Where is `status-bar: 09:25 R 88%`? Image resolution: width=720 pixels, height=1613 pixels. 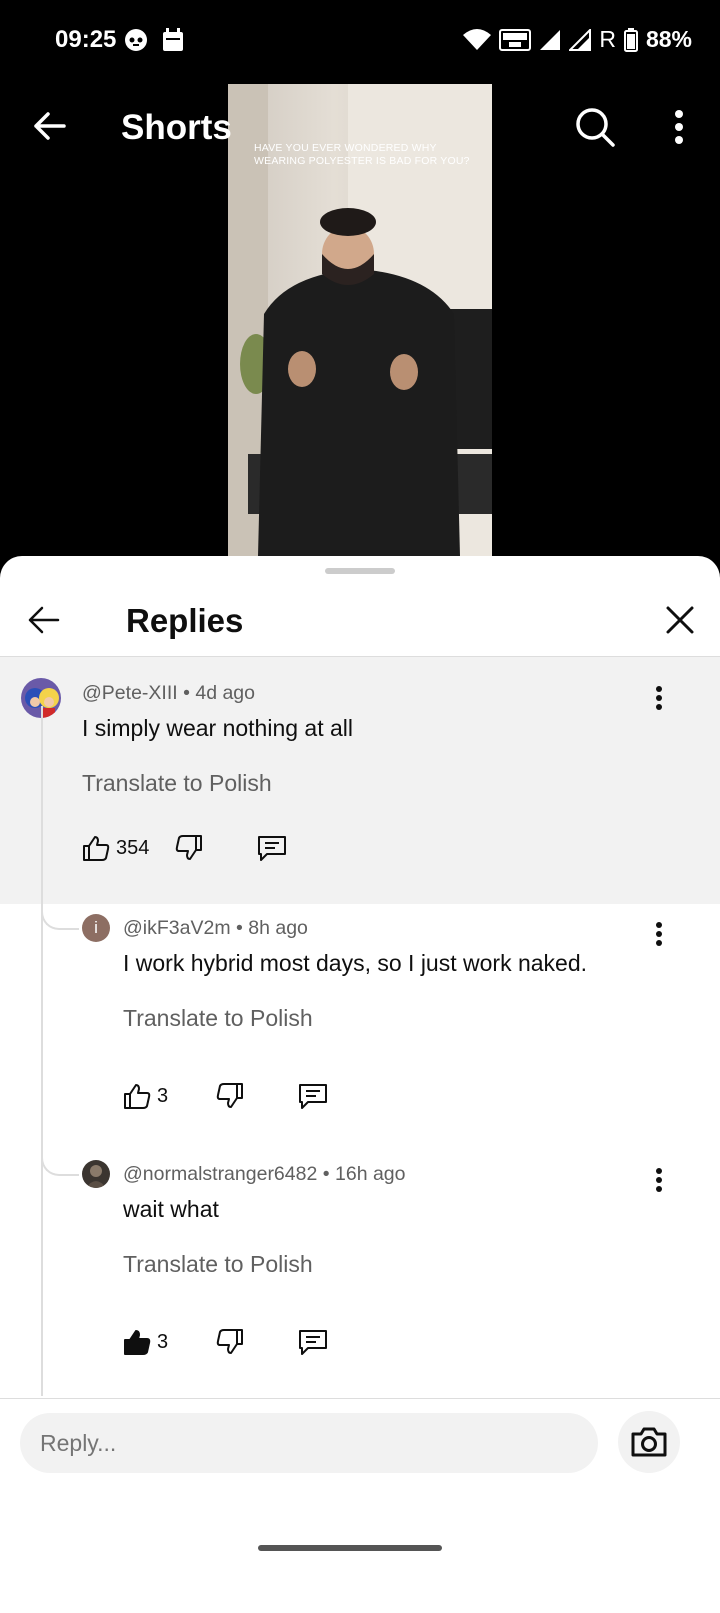 status-bar: 09:25 R 88% is located at coordinates (360, 40).